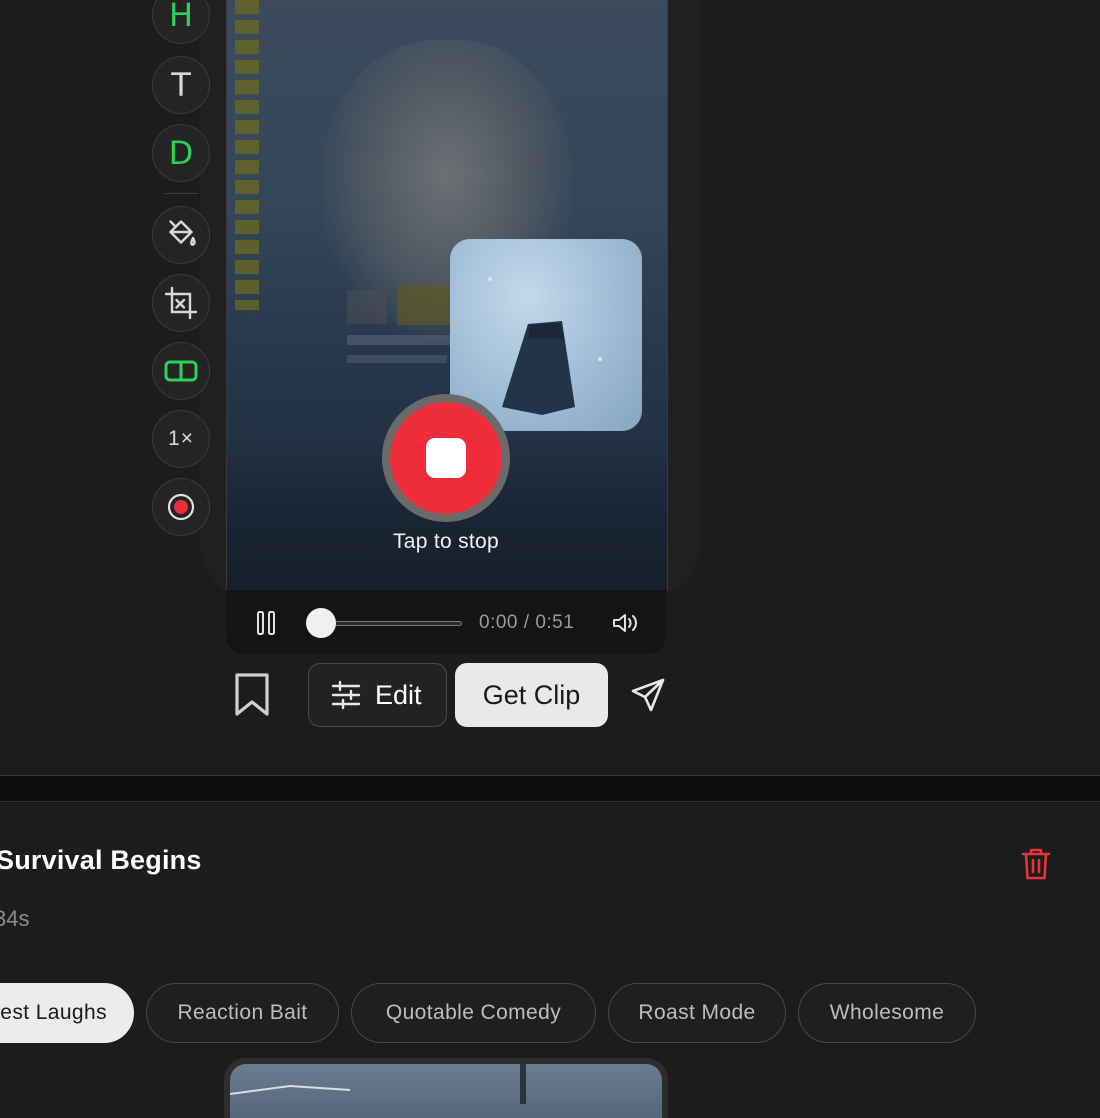  I want to click on edit-label: Edit, so click(398, 694).